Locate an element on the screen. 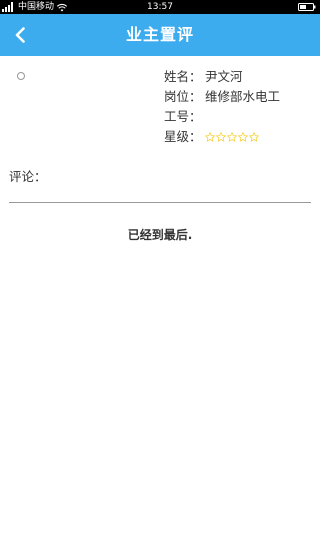 The image size is (320, 533). app-header: 业主置评 is located at coordinates (160, 35).